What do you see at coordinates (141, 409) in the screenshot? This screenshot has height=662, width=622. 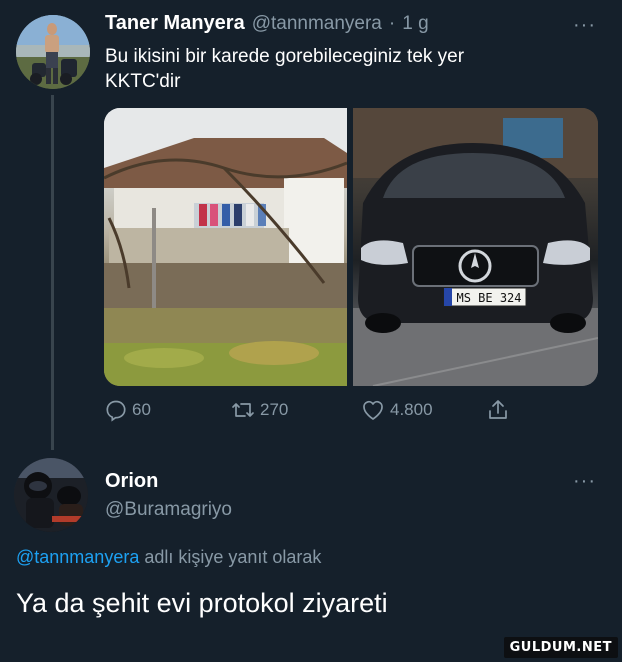 I see `reply-count: 60` at bounding box center [141, 409].